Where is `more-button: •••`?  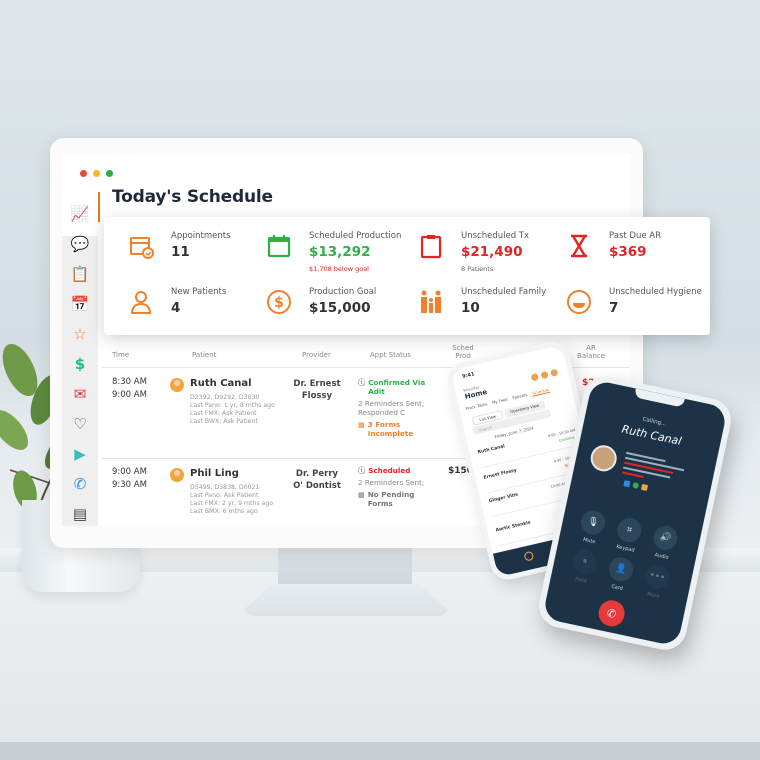 more-button: ••• is located at coordinates (657, 577).